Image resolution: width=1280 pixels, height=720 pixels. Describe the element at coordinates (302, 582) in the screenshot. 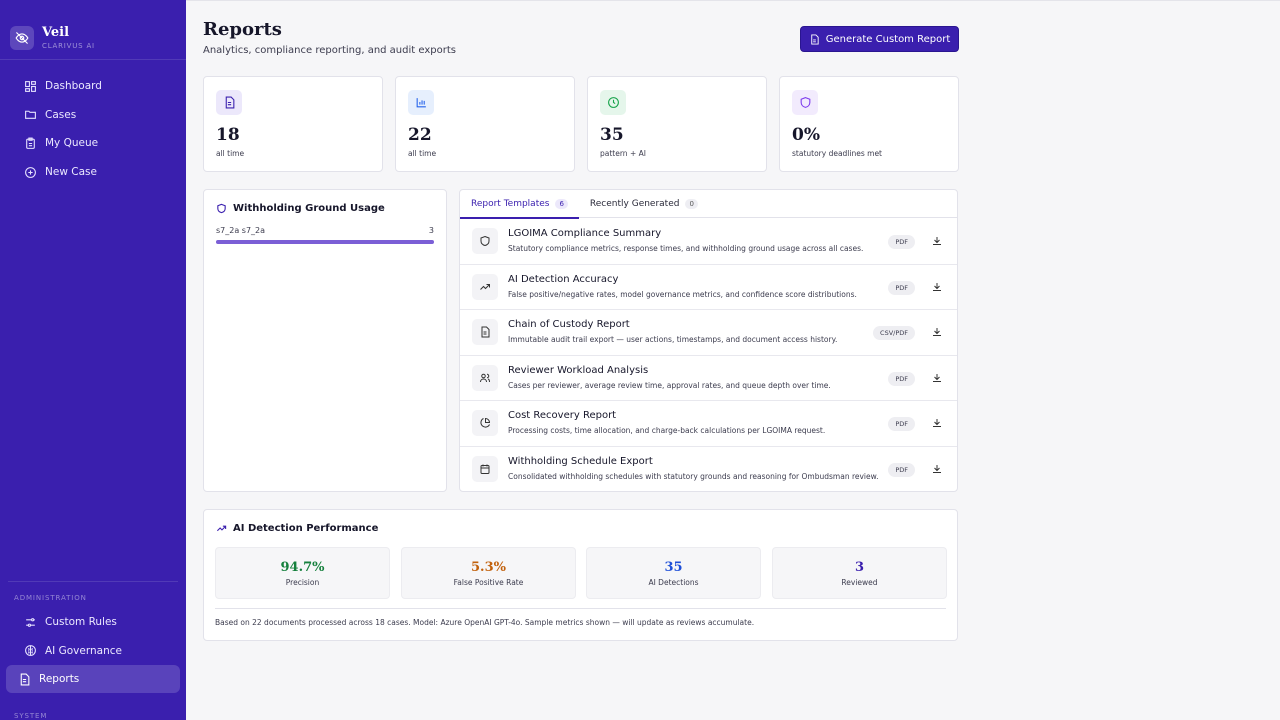

I see `metric-label: Precision` at that location.